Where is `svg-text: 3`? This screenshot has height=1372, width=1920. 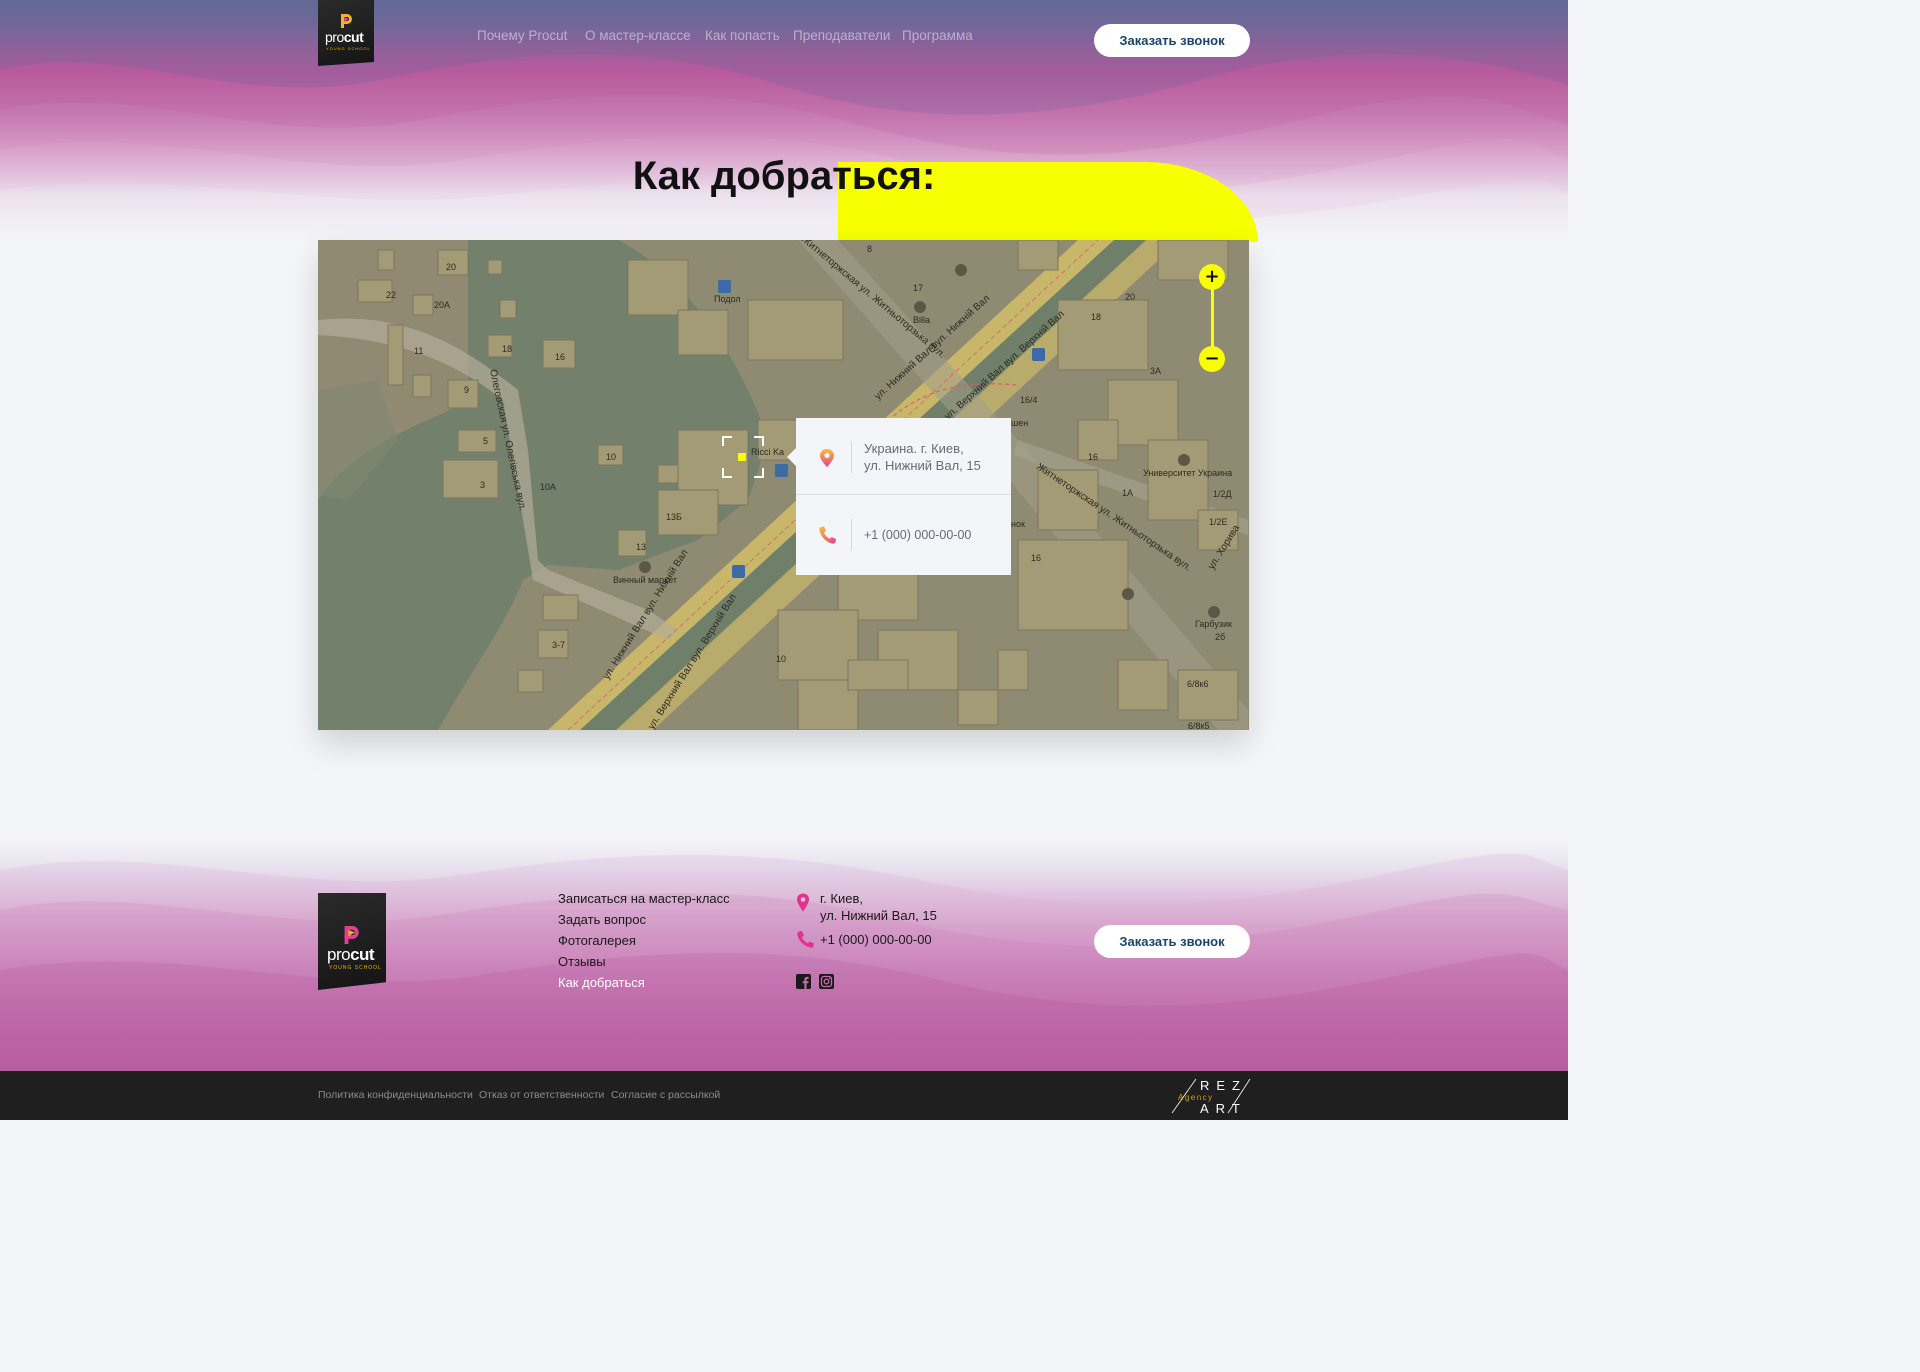 svg-text: 3 is located at coordinates (482, 485).